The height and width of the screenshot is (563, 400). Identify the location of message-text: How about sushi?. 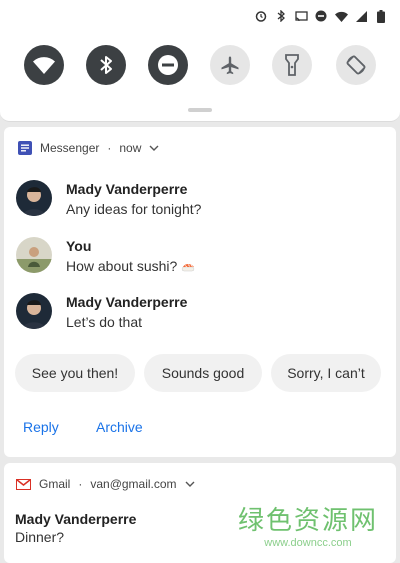
(130, 266).